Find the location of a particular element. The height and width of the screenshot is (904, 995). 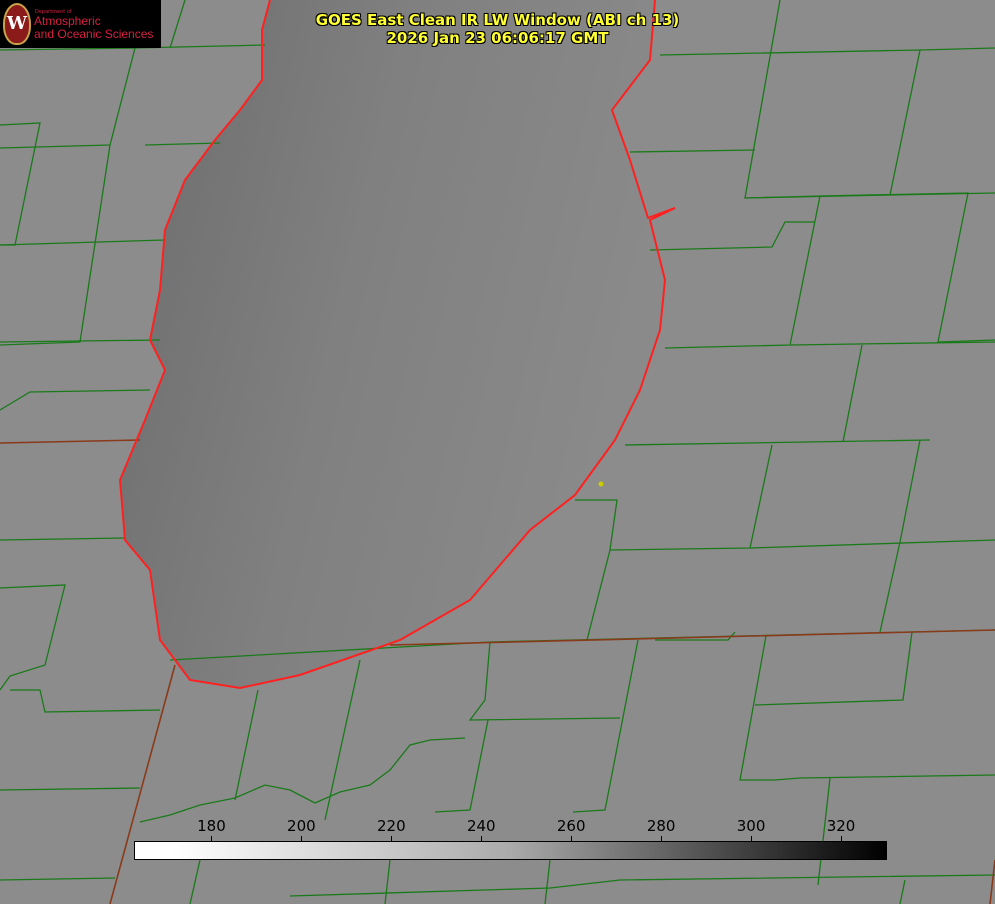

colorbar-tick-label: 260 is located at coordinates (571, 826).